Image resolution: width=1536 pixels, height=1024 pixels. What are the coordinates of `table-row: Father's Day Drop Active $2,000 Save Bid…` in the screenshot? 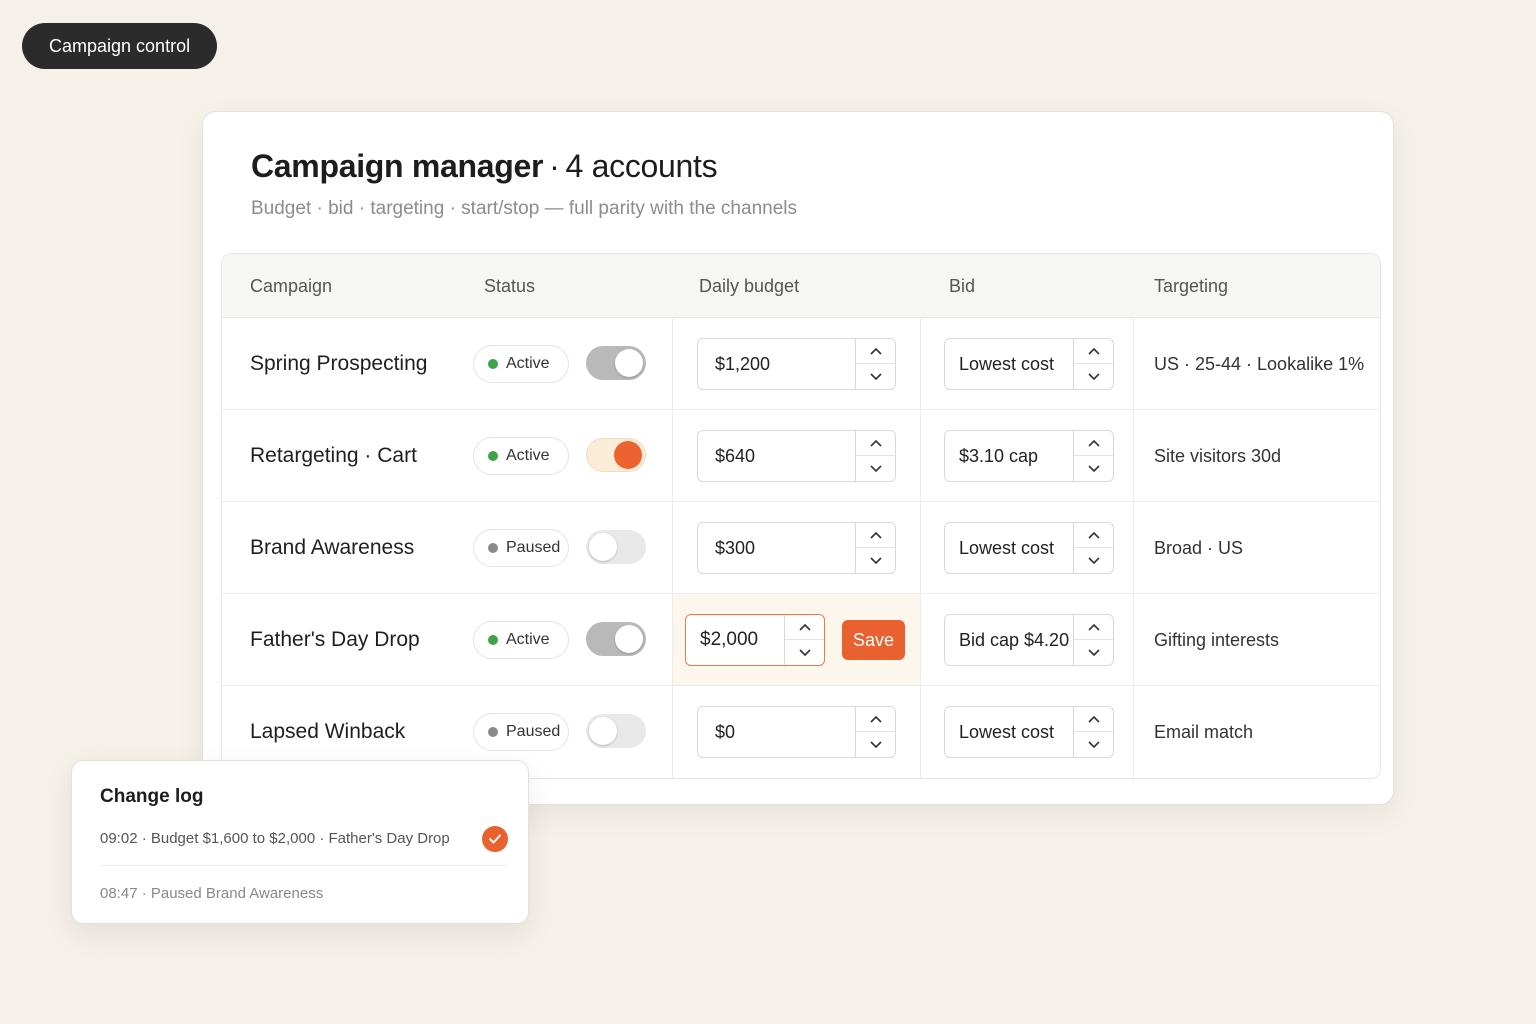 It's located at (801, 640).